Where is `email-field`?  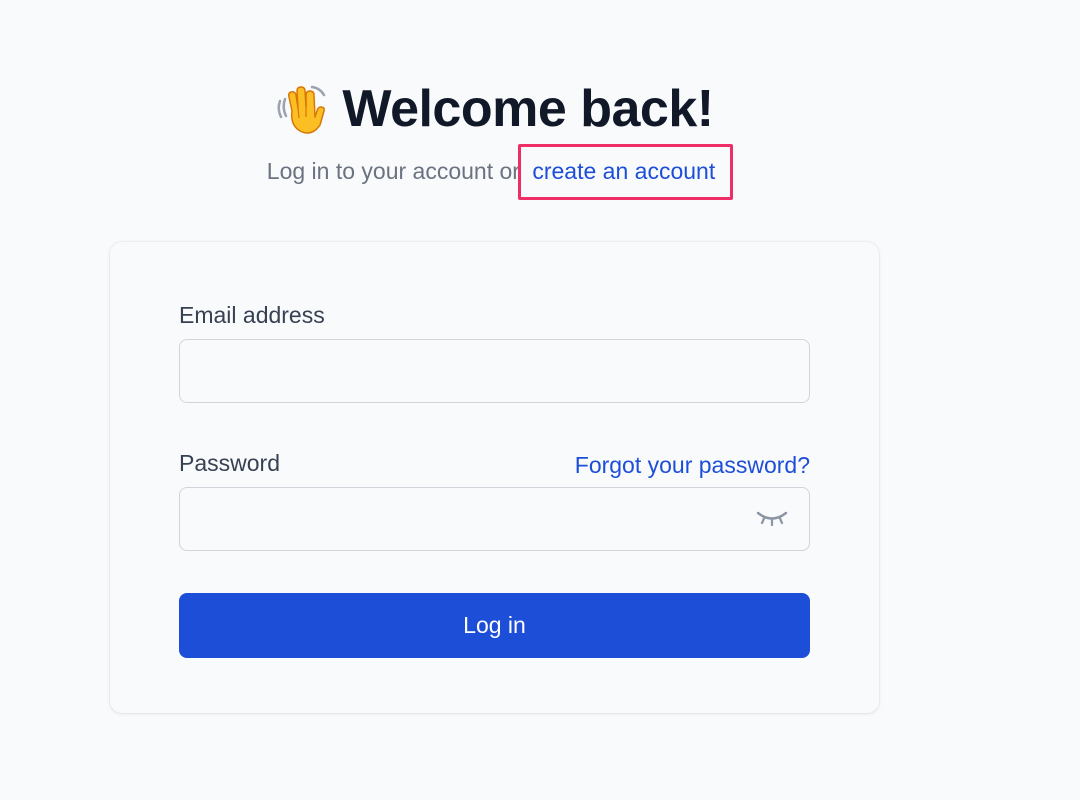
email-field is located at coordinates (494, 371).